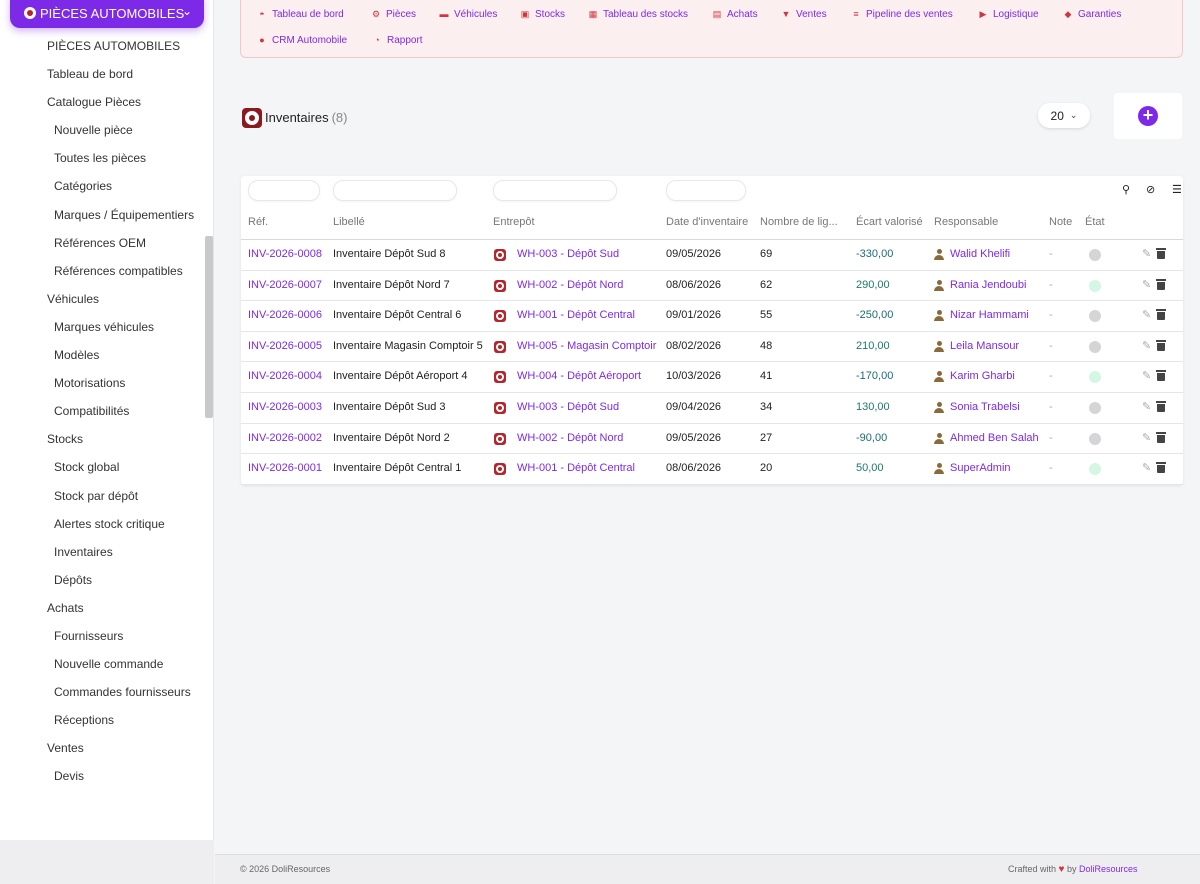 This screenshot has width=1200, height=884. What do you see at coordinates (1008, 14) in the screenshot?
I see `topnav-item: ▶ Logistique` at bounding box center [1008, 14].